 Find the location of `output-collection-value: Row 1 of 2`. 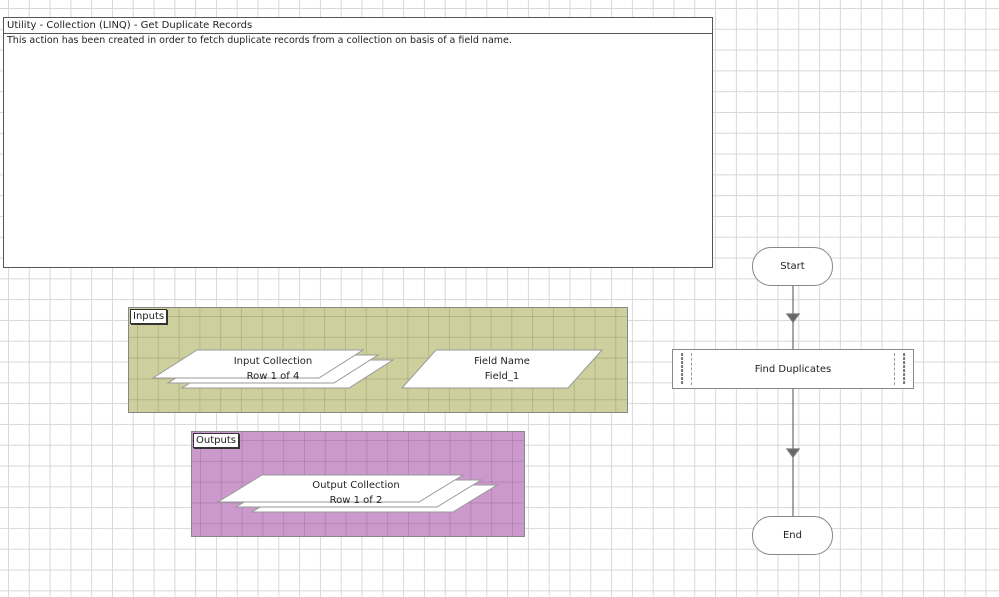

output-collection-value: Row 1 of 2 is located at coordinates (356, 500).